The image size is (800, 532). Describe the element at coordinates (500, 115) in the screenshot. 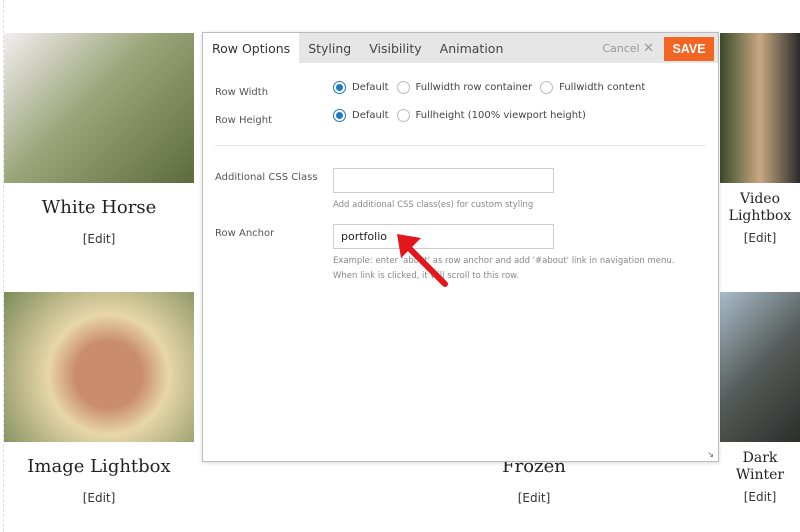

I see `option-label: Fullheight (100% viewport height)` at that location.